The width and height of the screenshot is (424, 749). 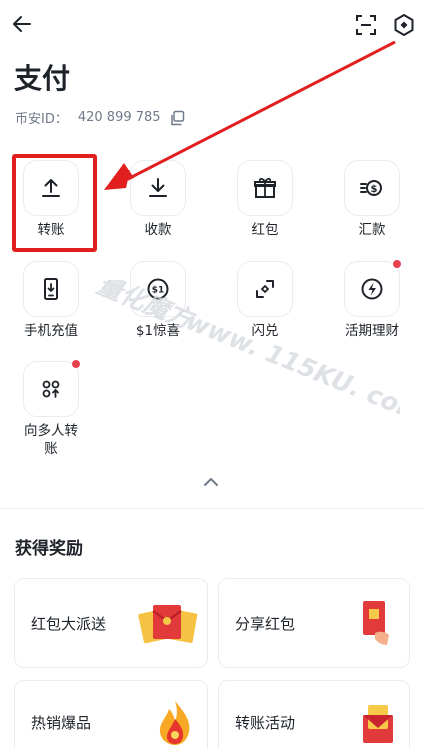 I want to click on arrow-left-icon, so click(x=22, y=24).